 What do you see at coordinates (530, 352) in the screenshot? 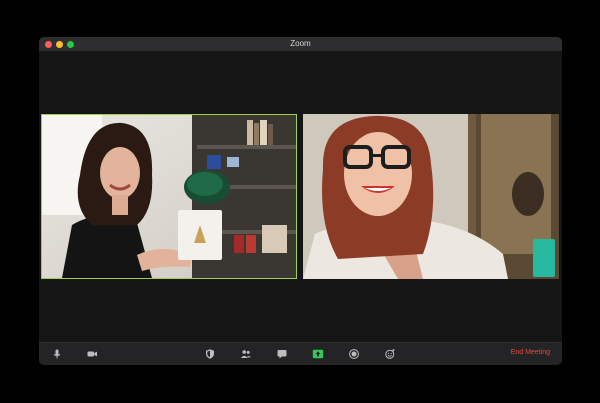
I see `end-meeting-button: End Meeting` at bounding box center [530, 352].